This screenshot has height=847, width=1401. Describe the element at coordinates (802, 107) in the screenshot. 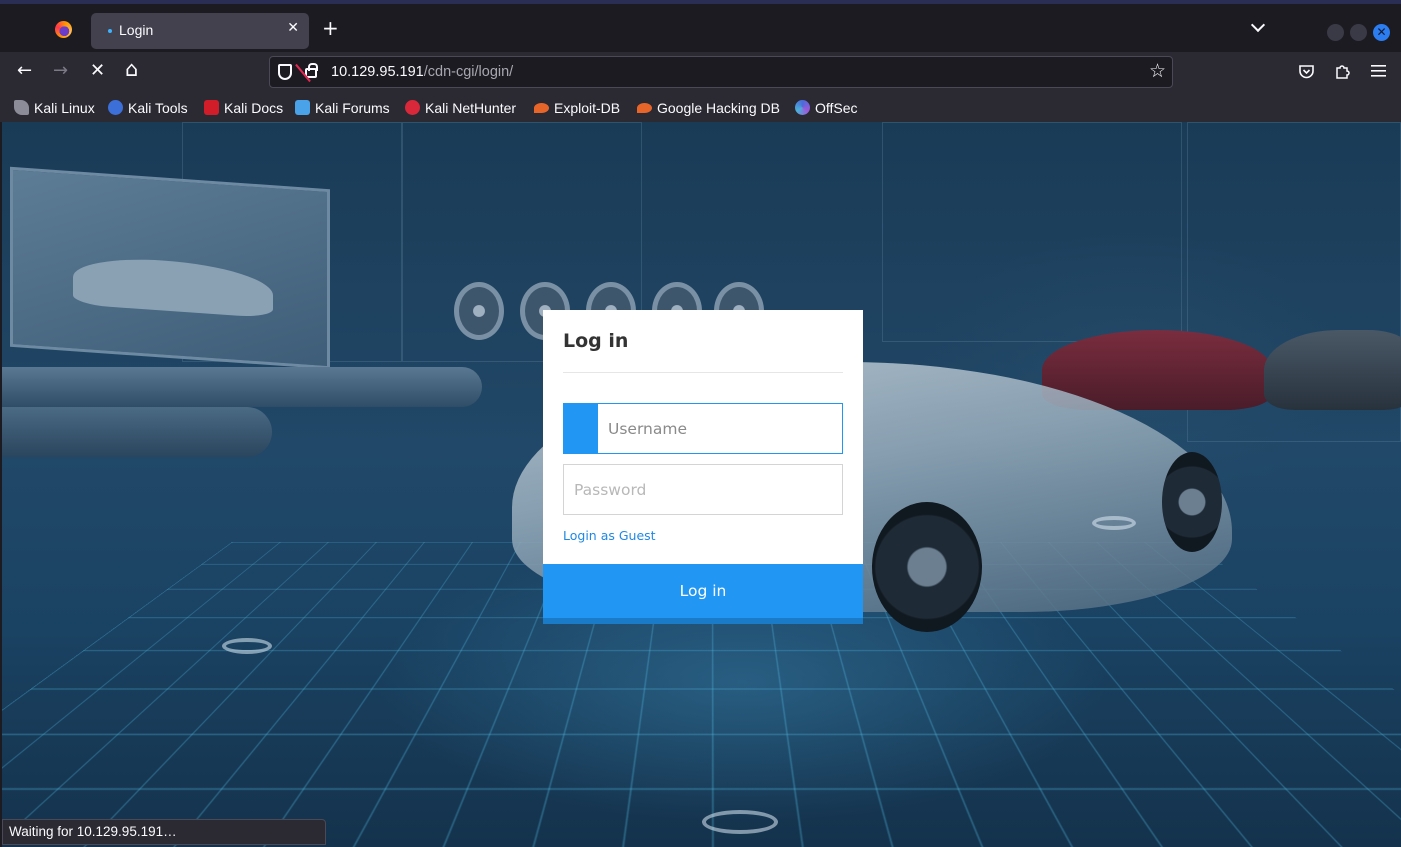

I see `offsec-icon` at that location.